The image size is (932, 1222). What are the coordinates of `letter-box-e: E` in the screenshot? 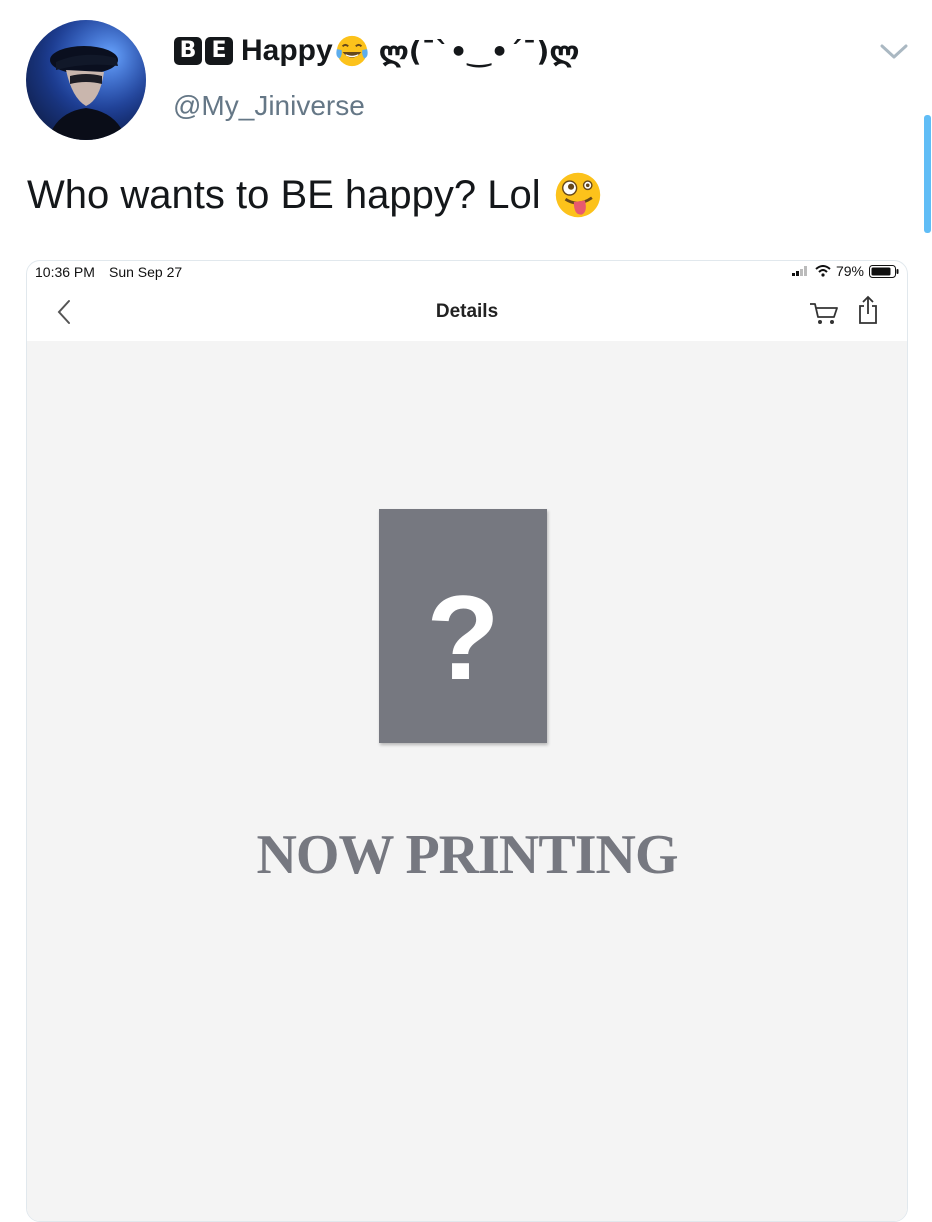 It's located at (219, 51).